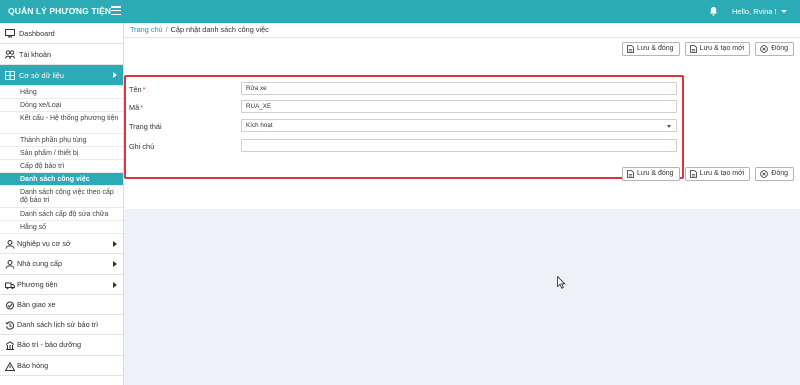  What do you see at coordinates (116, 11) in the screenshot?
I see `menu-toggle-icon` at bounding box center [116, 11].